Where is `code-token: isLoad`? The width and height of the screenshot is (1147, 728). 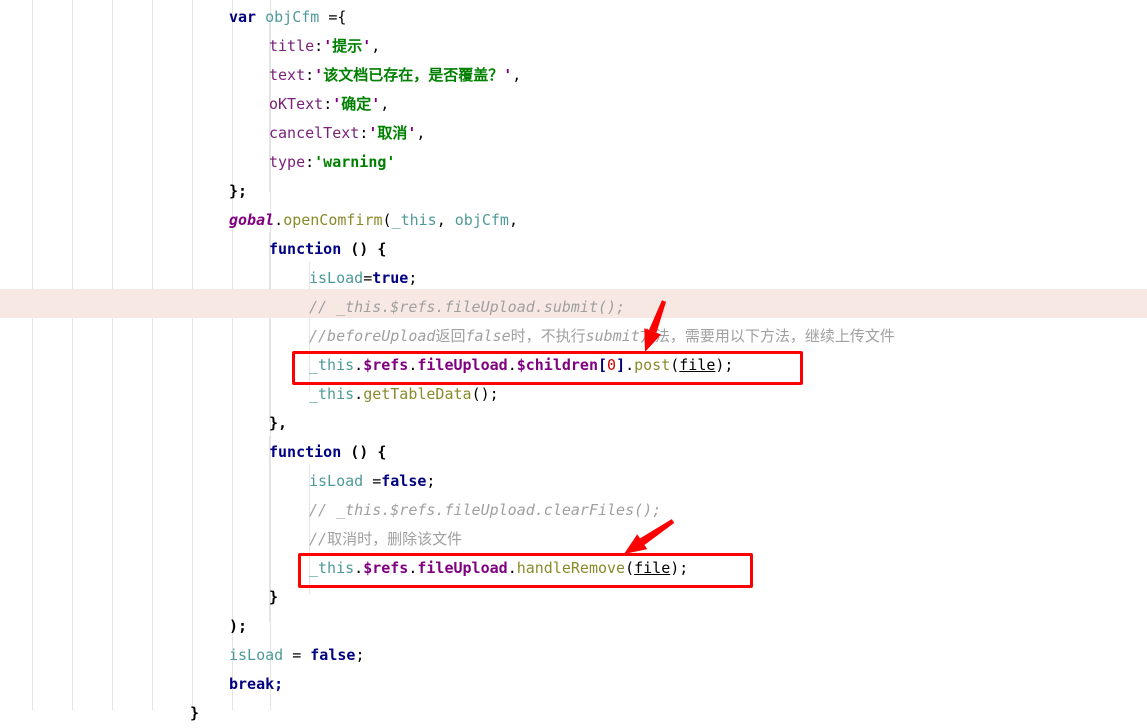 code-token: isLoad is located at coordinates (336, 481).